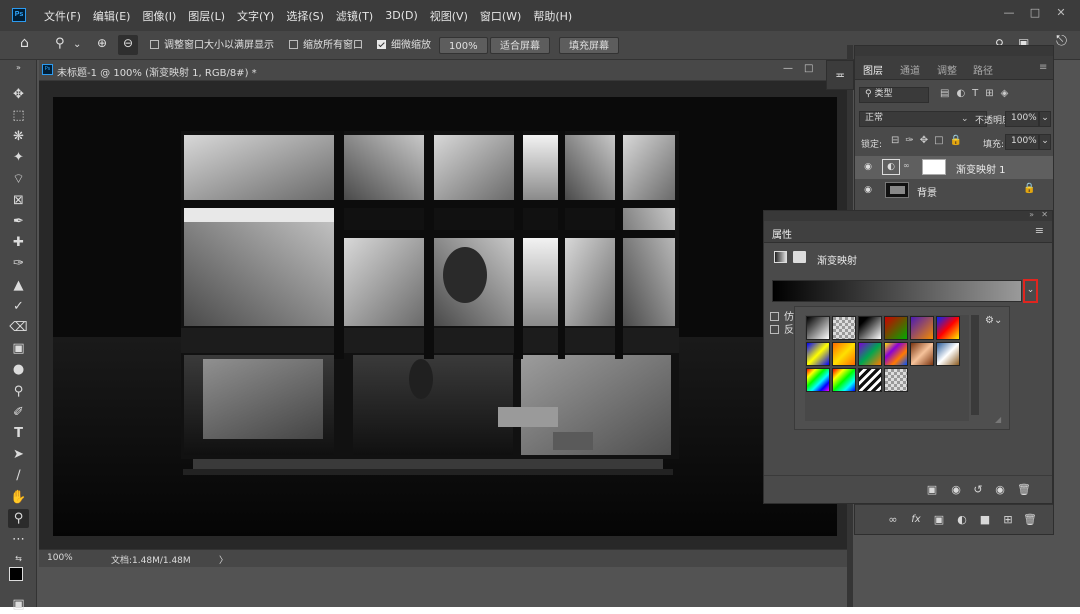 Image resolution: width=1080 pixels, height=614 pixels. What do you see at coordinates (910, 69) in the screenshot?
I see `tab-channels: 通道` at bounding box center [910, 69].